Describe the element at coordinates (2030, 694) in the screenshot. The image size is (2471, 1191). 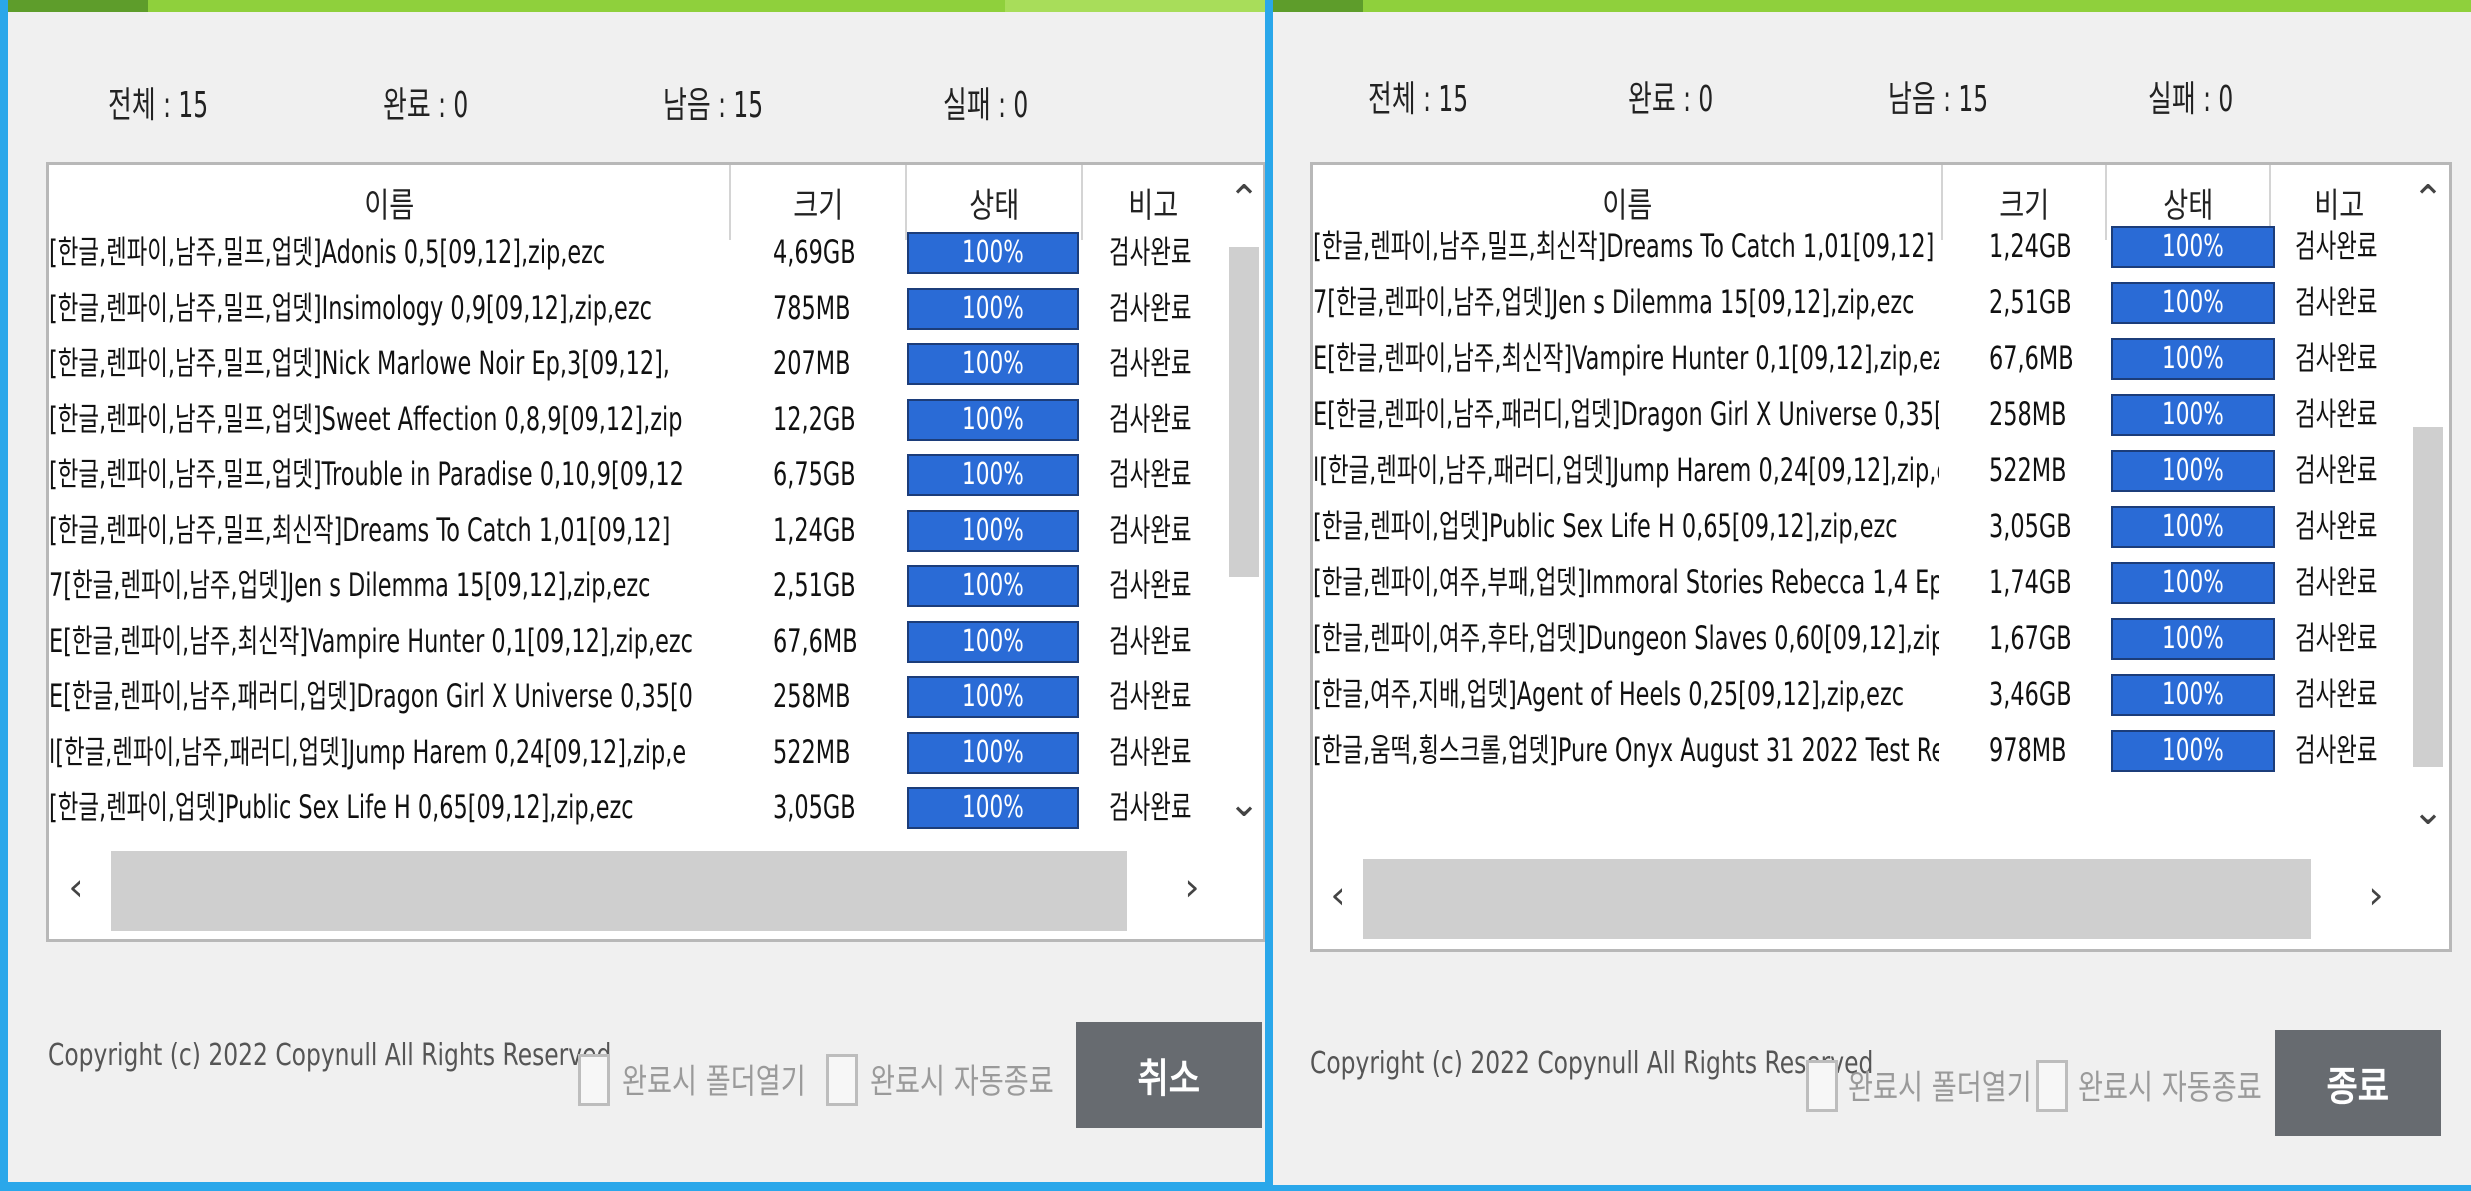
I see `file-size: 3,46GB` at that location.